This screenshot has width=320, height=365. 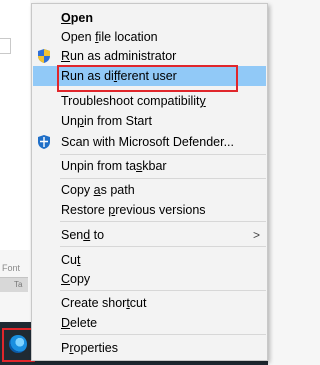 What do you see at coordinates (133, 101) in the screenshot?
I see `menu-item-label: Troubleshoot compatibility` at bounding box center [133, 101].